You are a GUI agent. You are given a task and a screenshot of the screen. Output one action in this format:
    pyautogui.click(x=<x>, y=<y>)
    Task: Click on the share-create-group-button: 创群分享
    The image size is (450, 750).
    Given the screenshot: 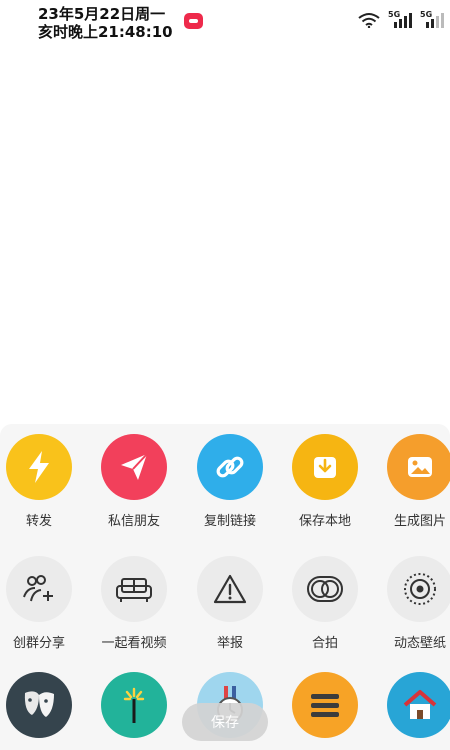 What is the action you would take?
    pyautogui.click(x=39, y=603)
    